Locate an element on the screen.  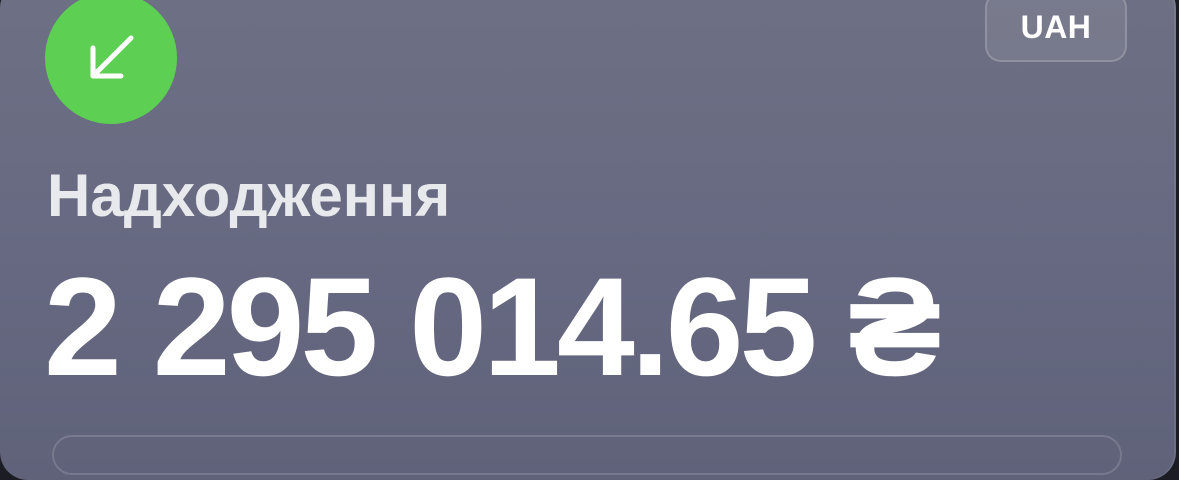
next-card-edge is located at coordinates (587, 455).